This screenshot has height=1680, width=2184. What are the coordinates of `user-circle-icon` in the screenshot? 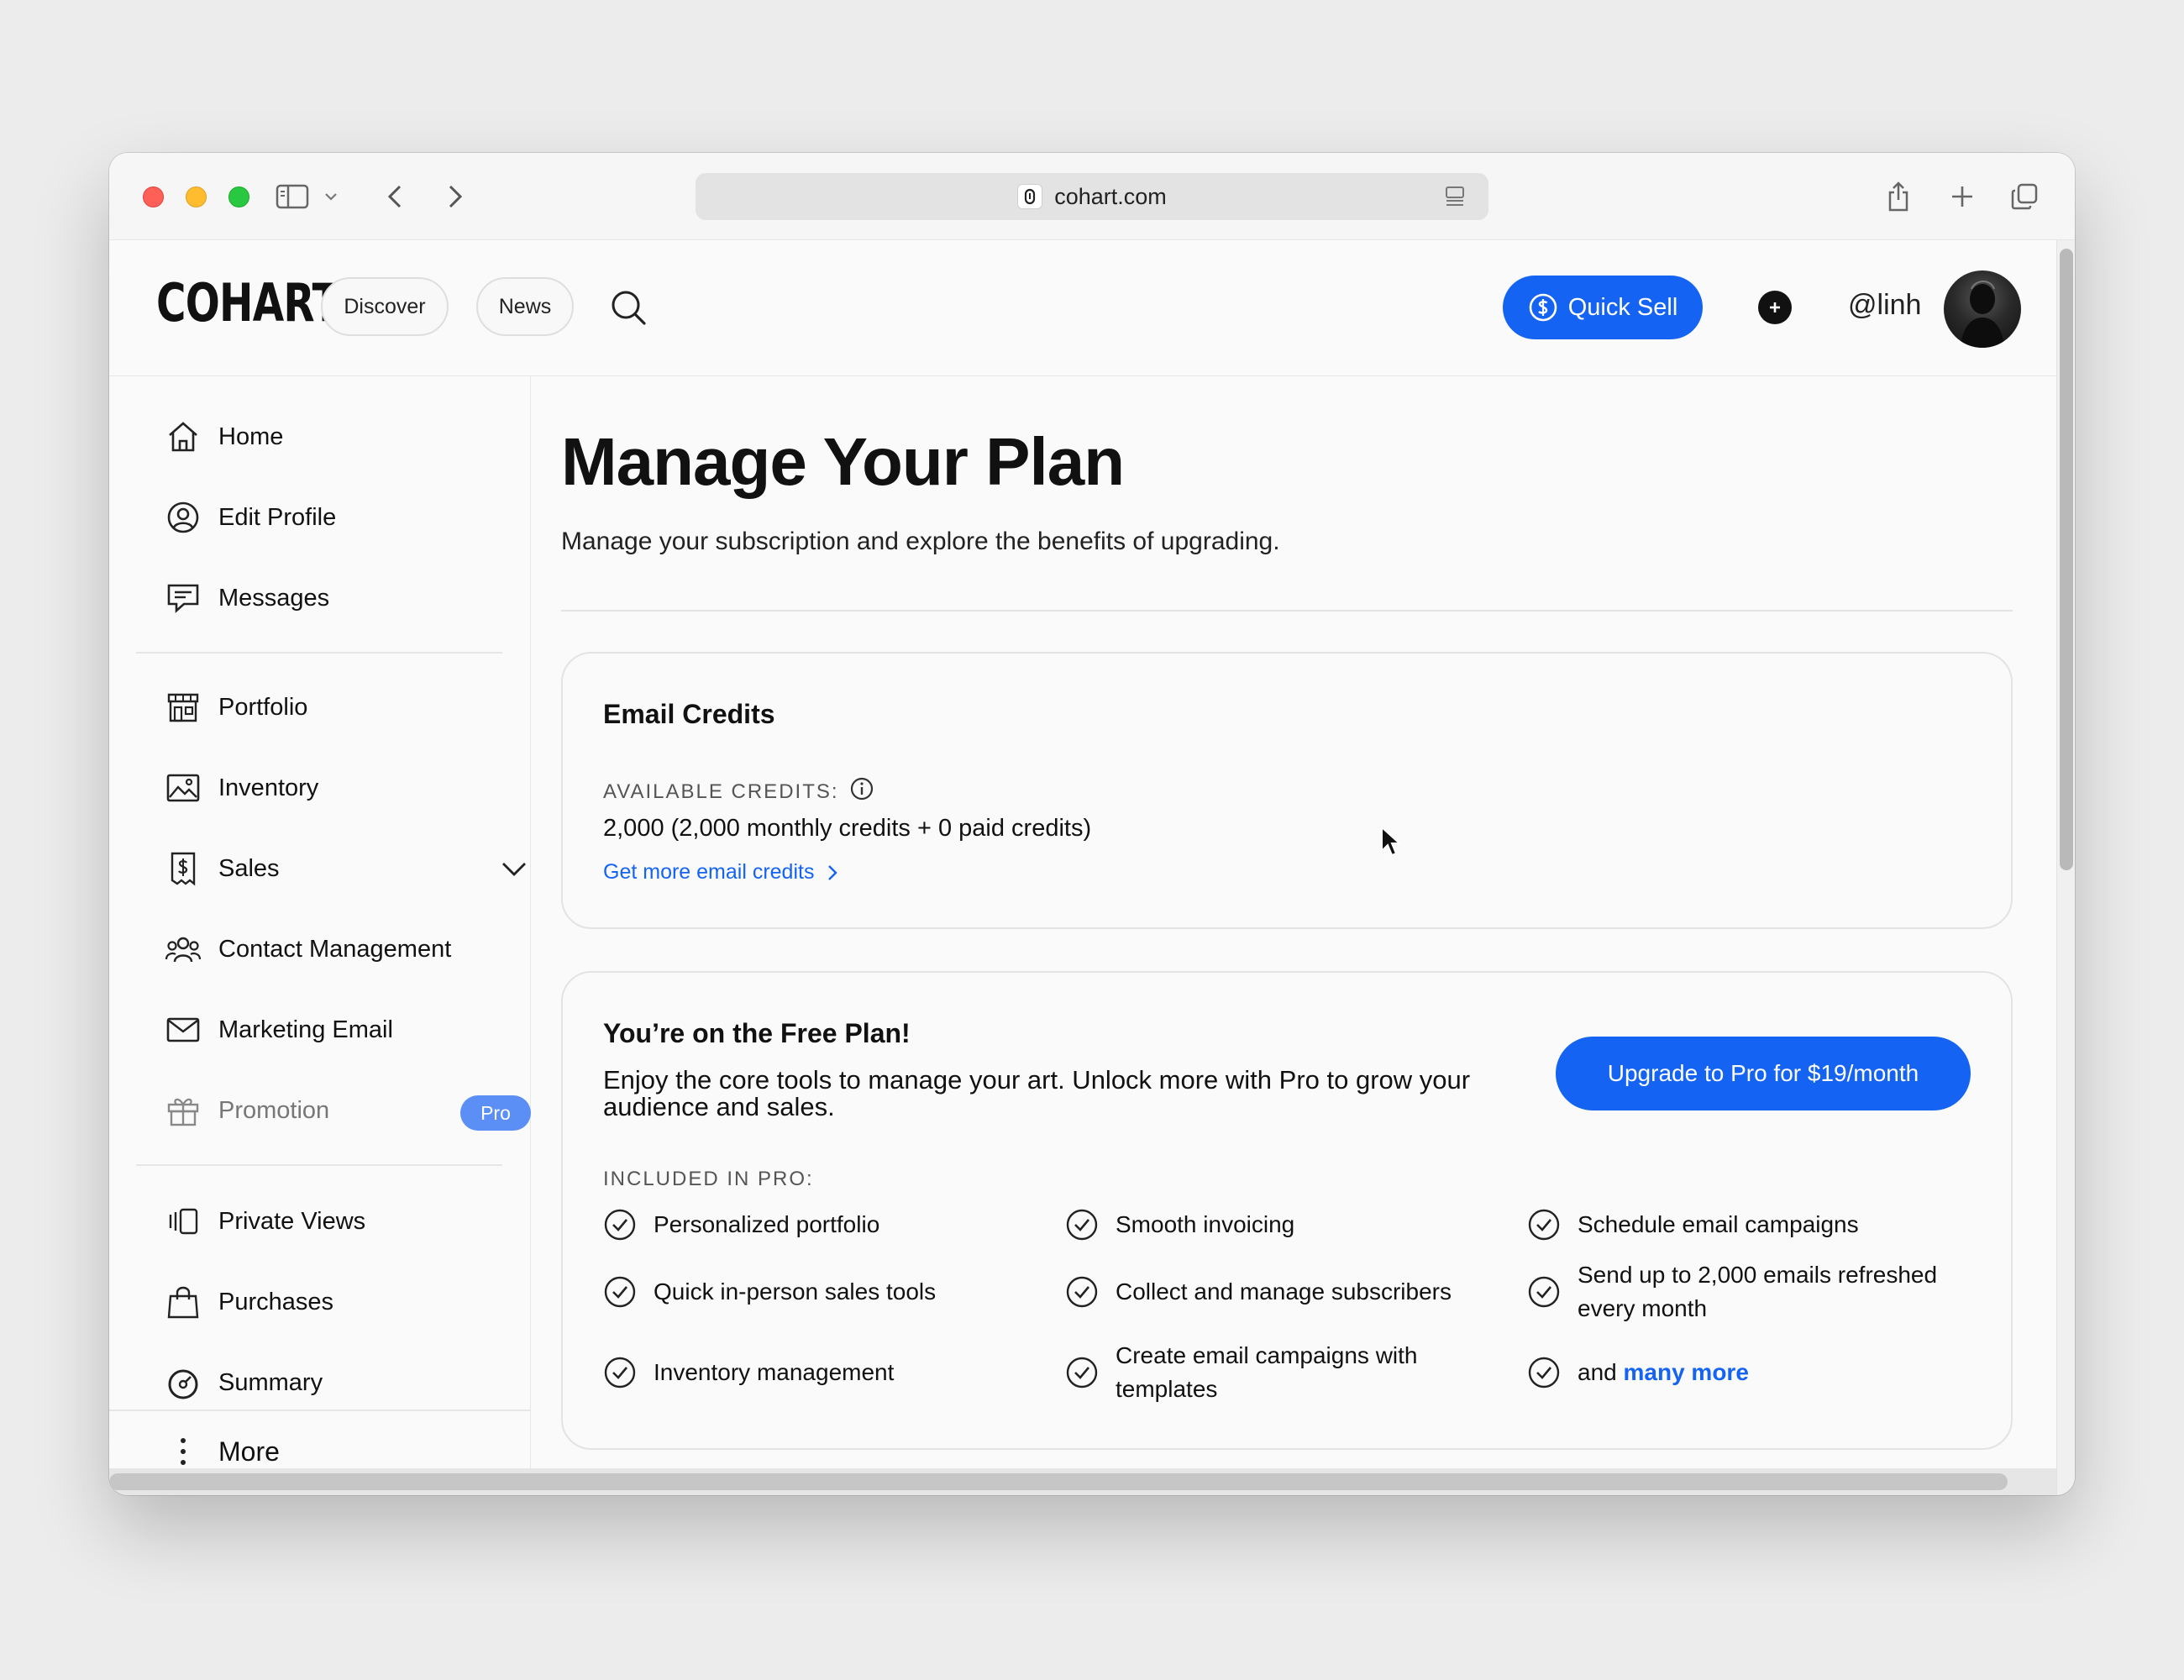 It's located at (183, 517).